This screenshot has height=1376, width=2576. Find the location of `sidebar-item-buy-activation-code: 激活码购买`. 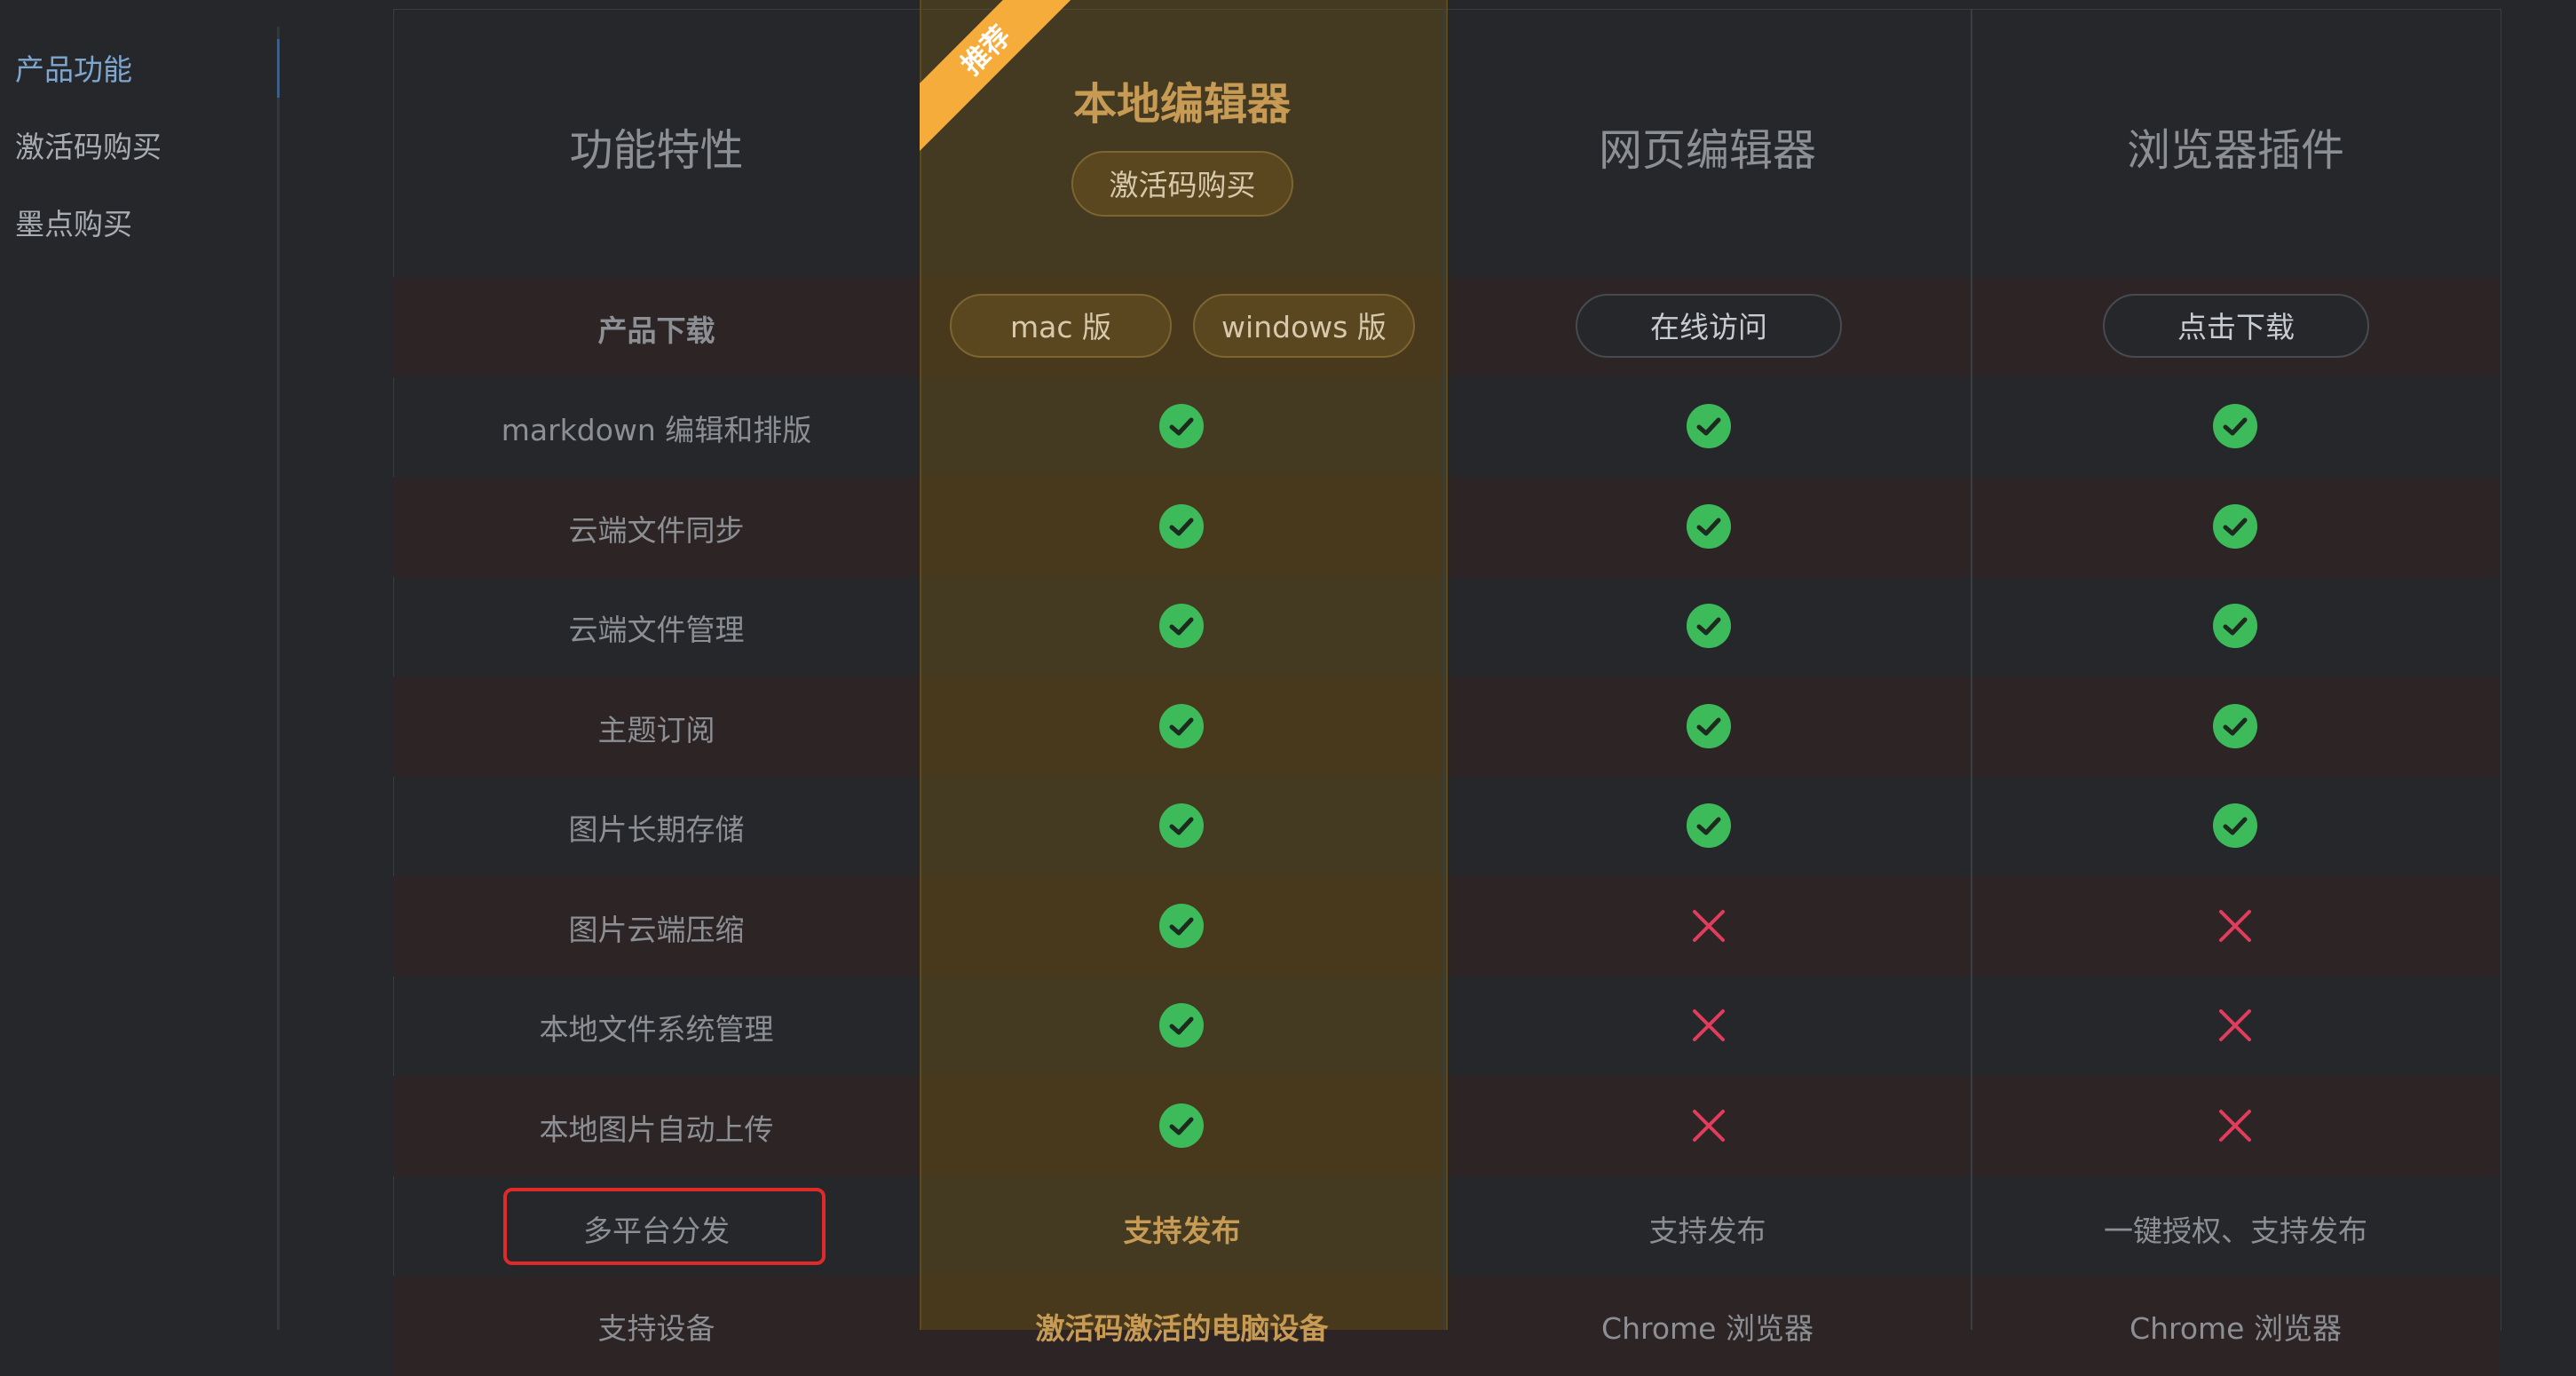

sidebar-item-buy-activation-code: 激活码购买 is located at coordinates (88, 144).